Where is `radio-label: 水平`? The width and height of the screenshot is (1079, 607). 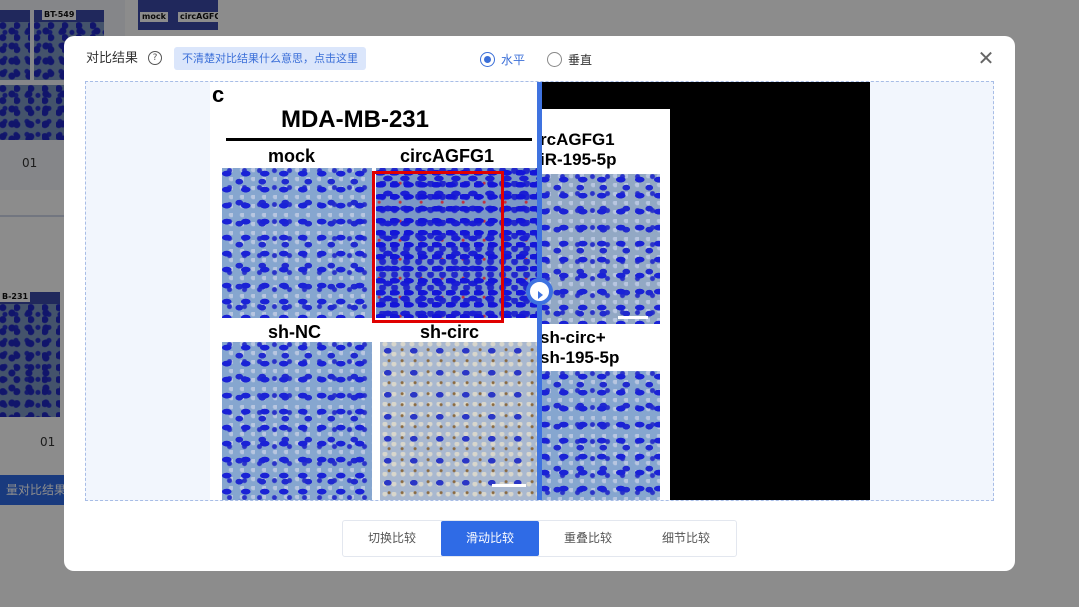
radio-label: 水平 is located at coordinates (513, 59).